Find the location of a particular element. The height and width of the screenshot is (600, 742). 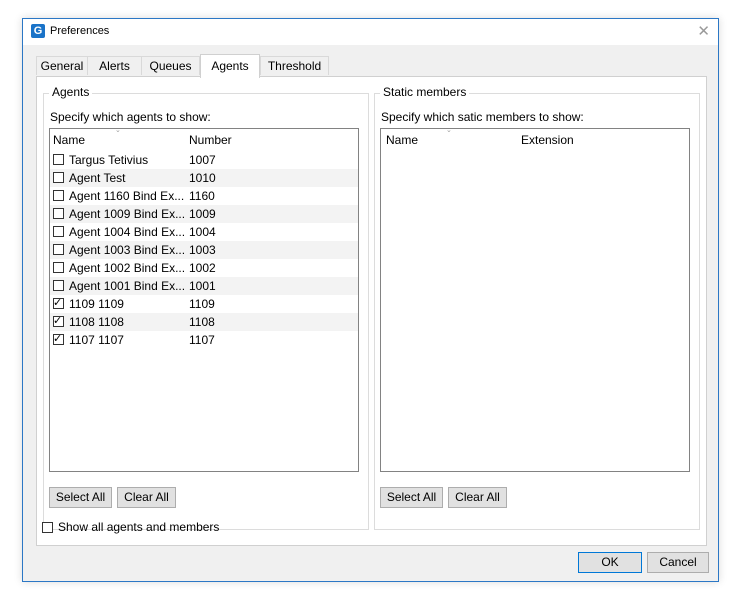

show-all-label: Show all agents and members is located at coordinates (139, 527).